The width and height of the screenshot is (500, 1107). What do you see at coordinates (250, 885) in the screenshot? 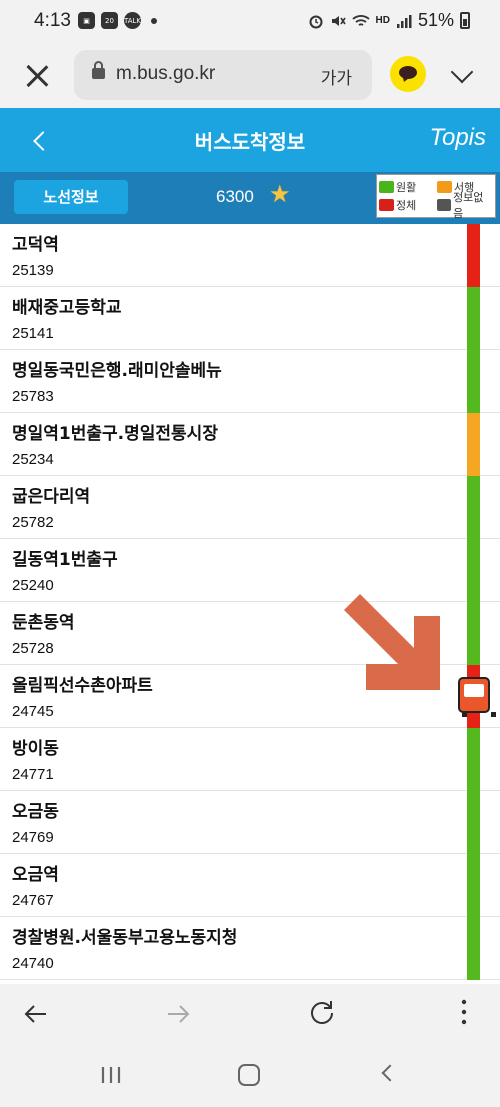
I see `station-row: 오금역 24767` at bounding box center [250, 885].